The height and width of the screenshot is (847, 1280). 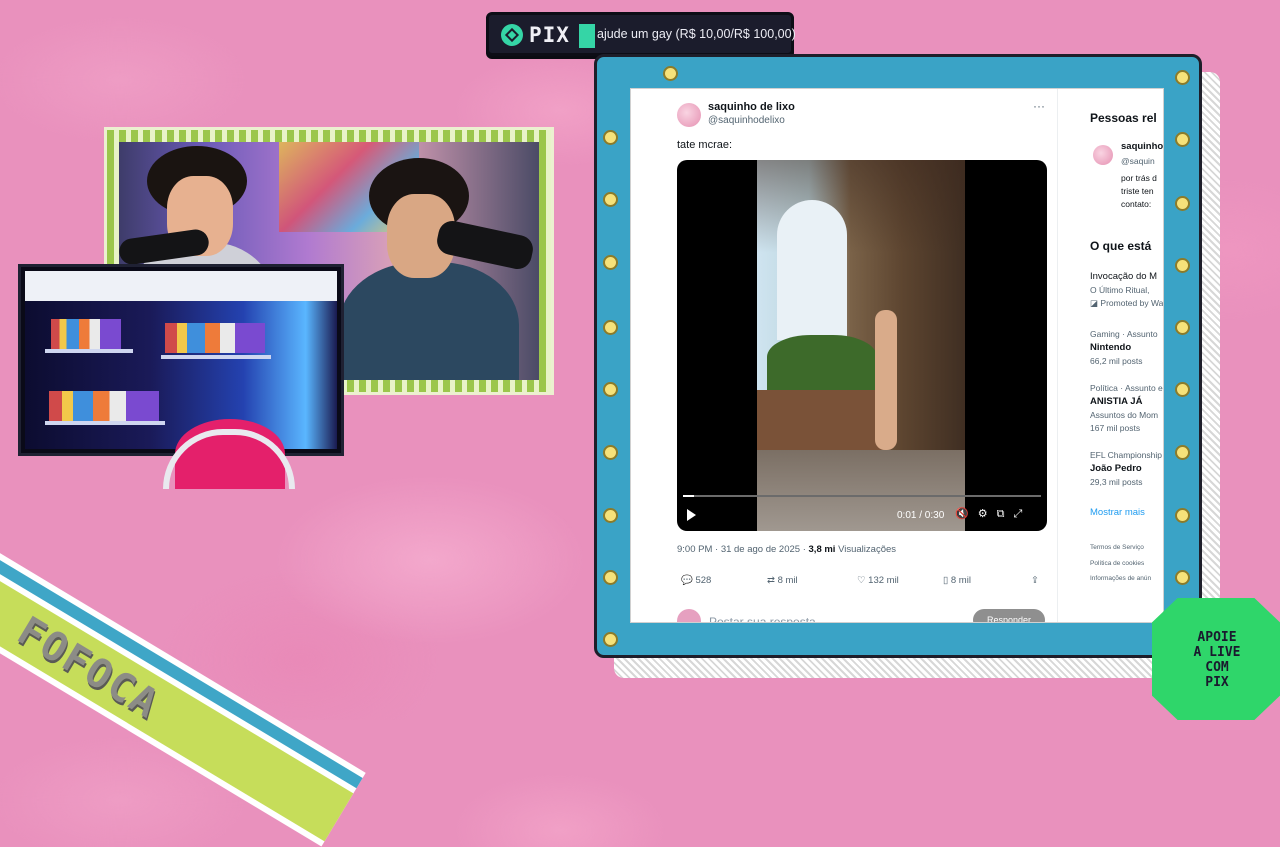 What do you see at coordinates (705, 145) in the screenshot?
I see `tweet-text: tate mcrae:` at bounding box center [705, 145].